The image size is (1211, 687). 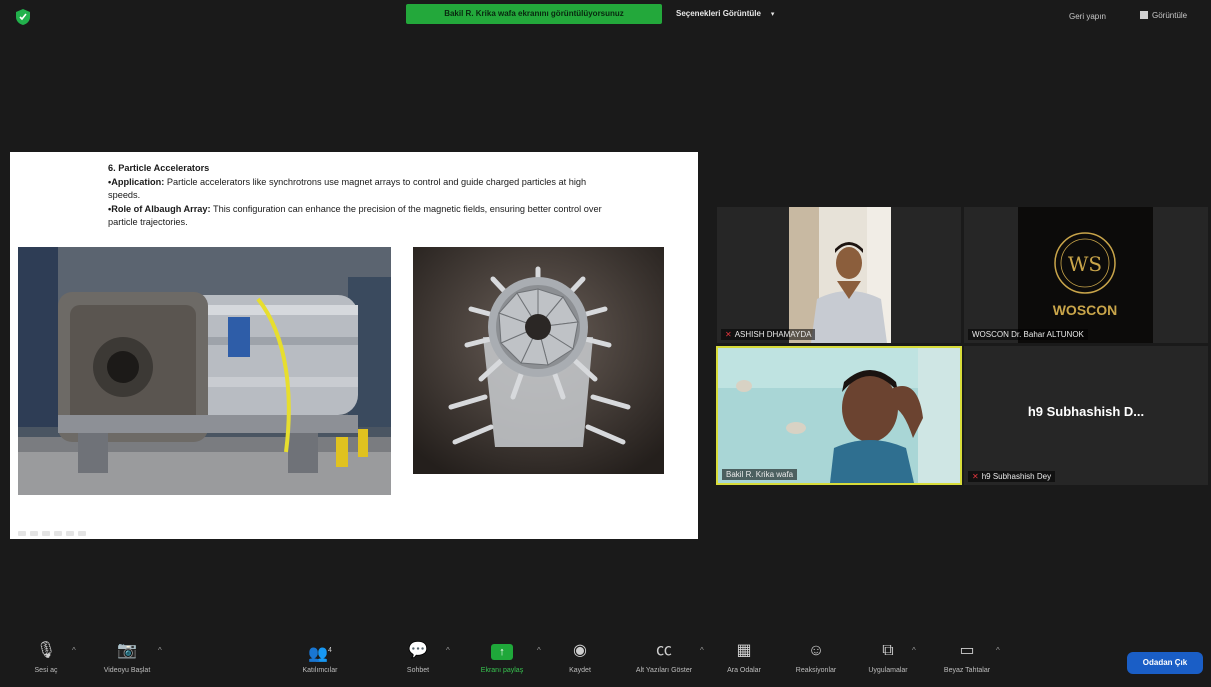 I want to click on show-captions-button: ㏄ Alt Yazıları Göster, so click(x=664, y=657).